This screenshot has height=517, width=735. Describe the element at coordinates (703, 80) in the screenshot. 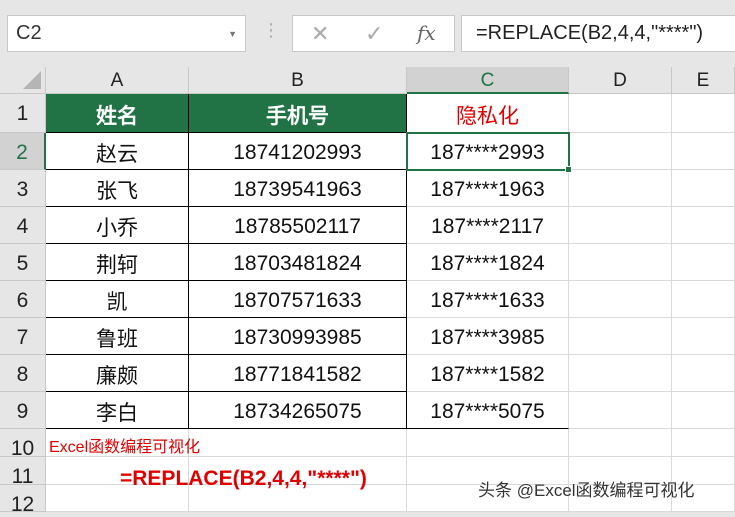

I see `column-header-E: E` at that location.